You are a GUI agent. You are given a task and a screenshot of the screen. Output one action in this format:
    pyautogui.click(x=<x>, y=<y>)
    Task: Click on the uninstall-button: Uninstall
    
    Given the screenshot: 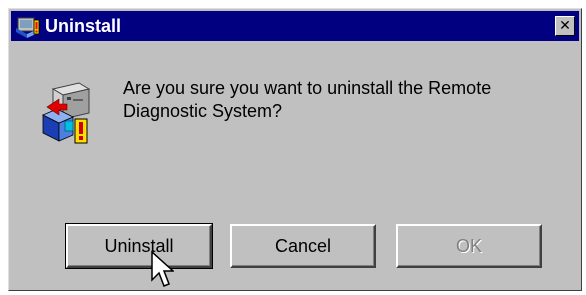 What is the action you would take?
    pyautogui.click(x=139, y=246)
    